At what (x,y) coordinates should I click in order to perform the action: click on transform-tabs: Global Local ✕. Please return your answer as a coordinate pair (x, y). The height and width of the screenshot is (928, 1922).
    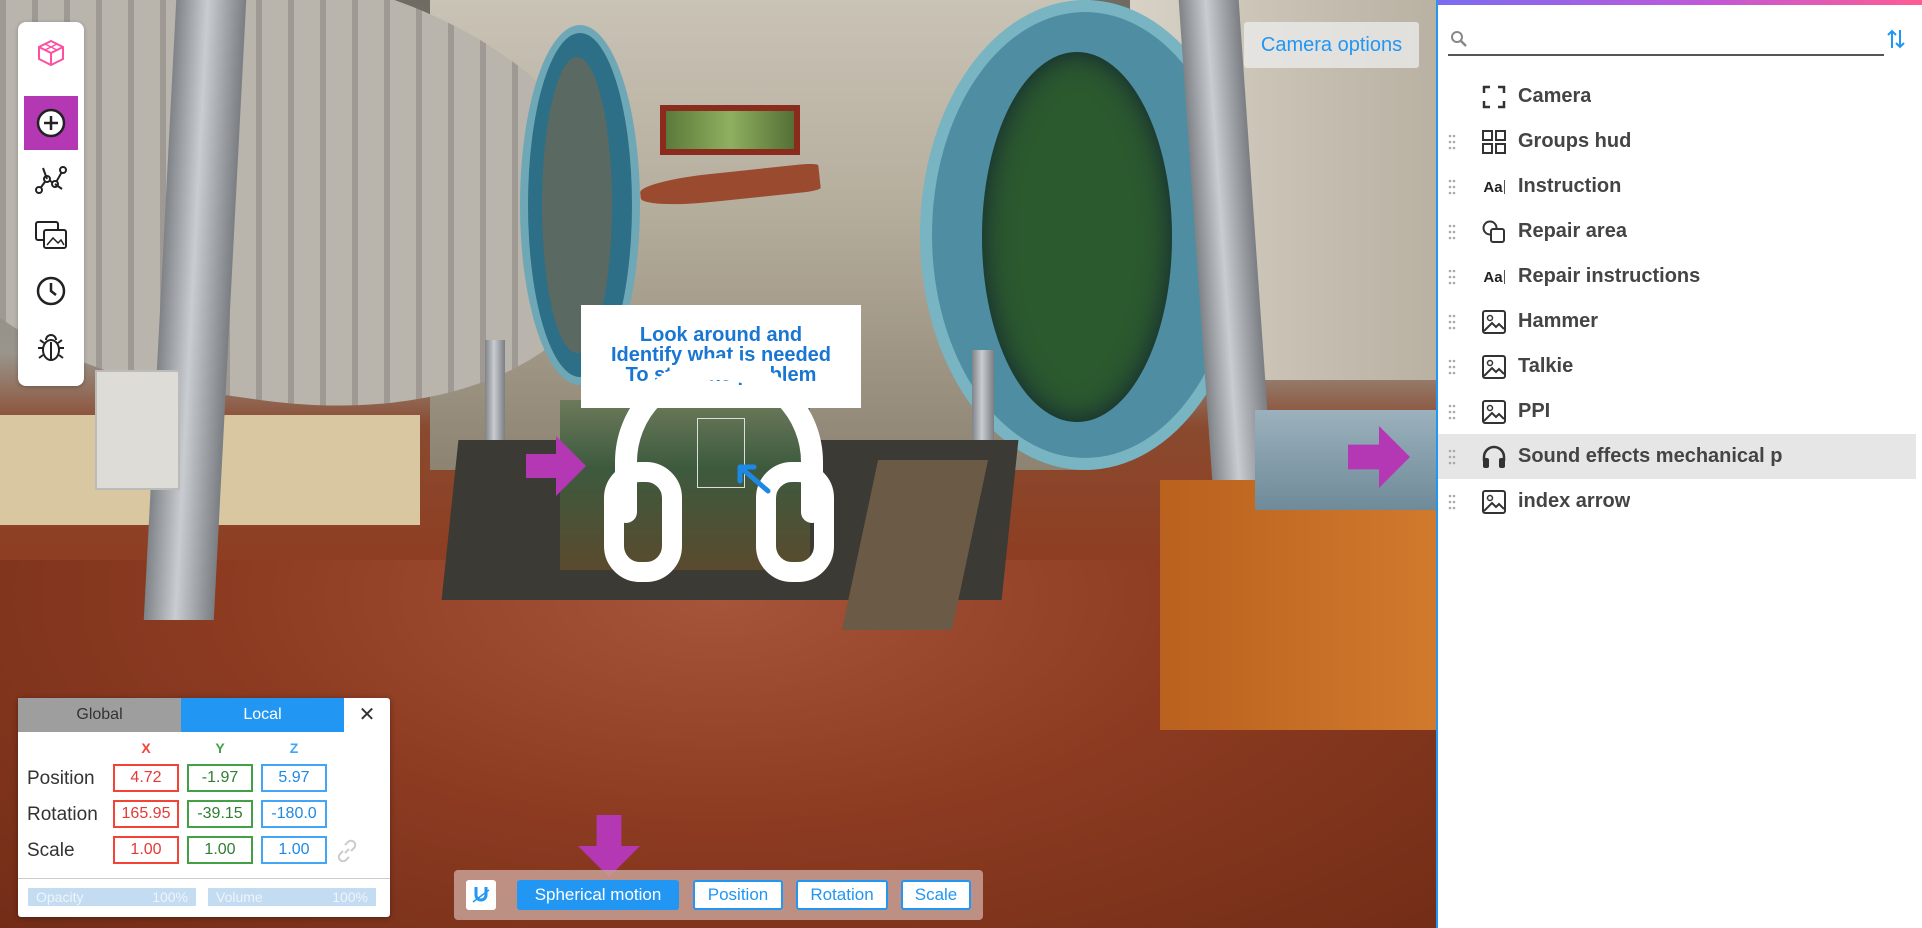
    Looking at the image, I should click on (204, 715).